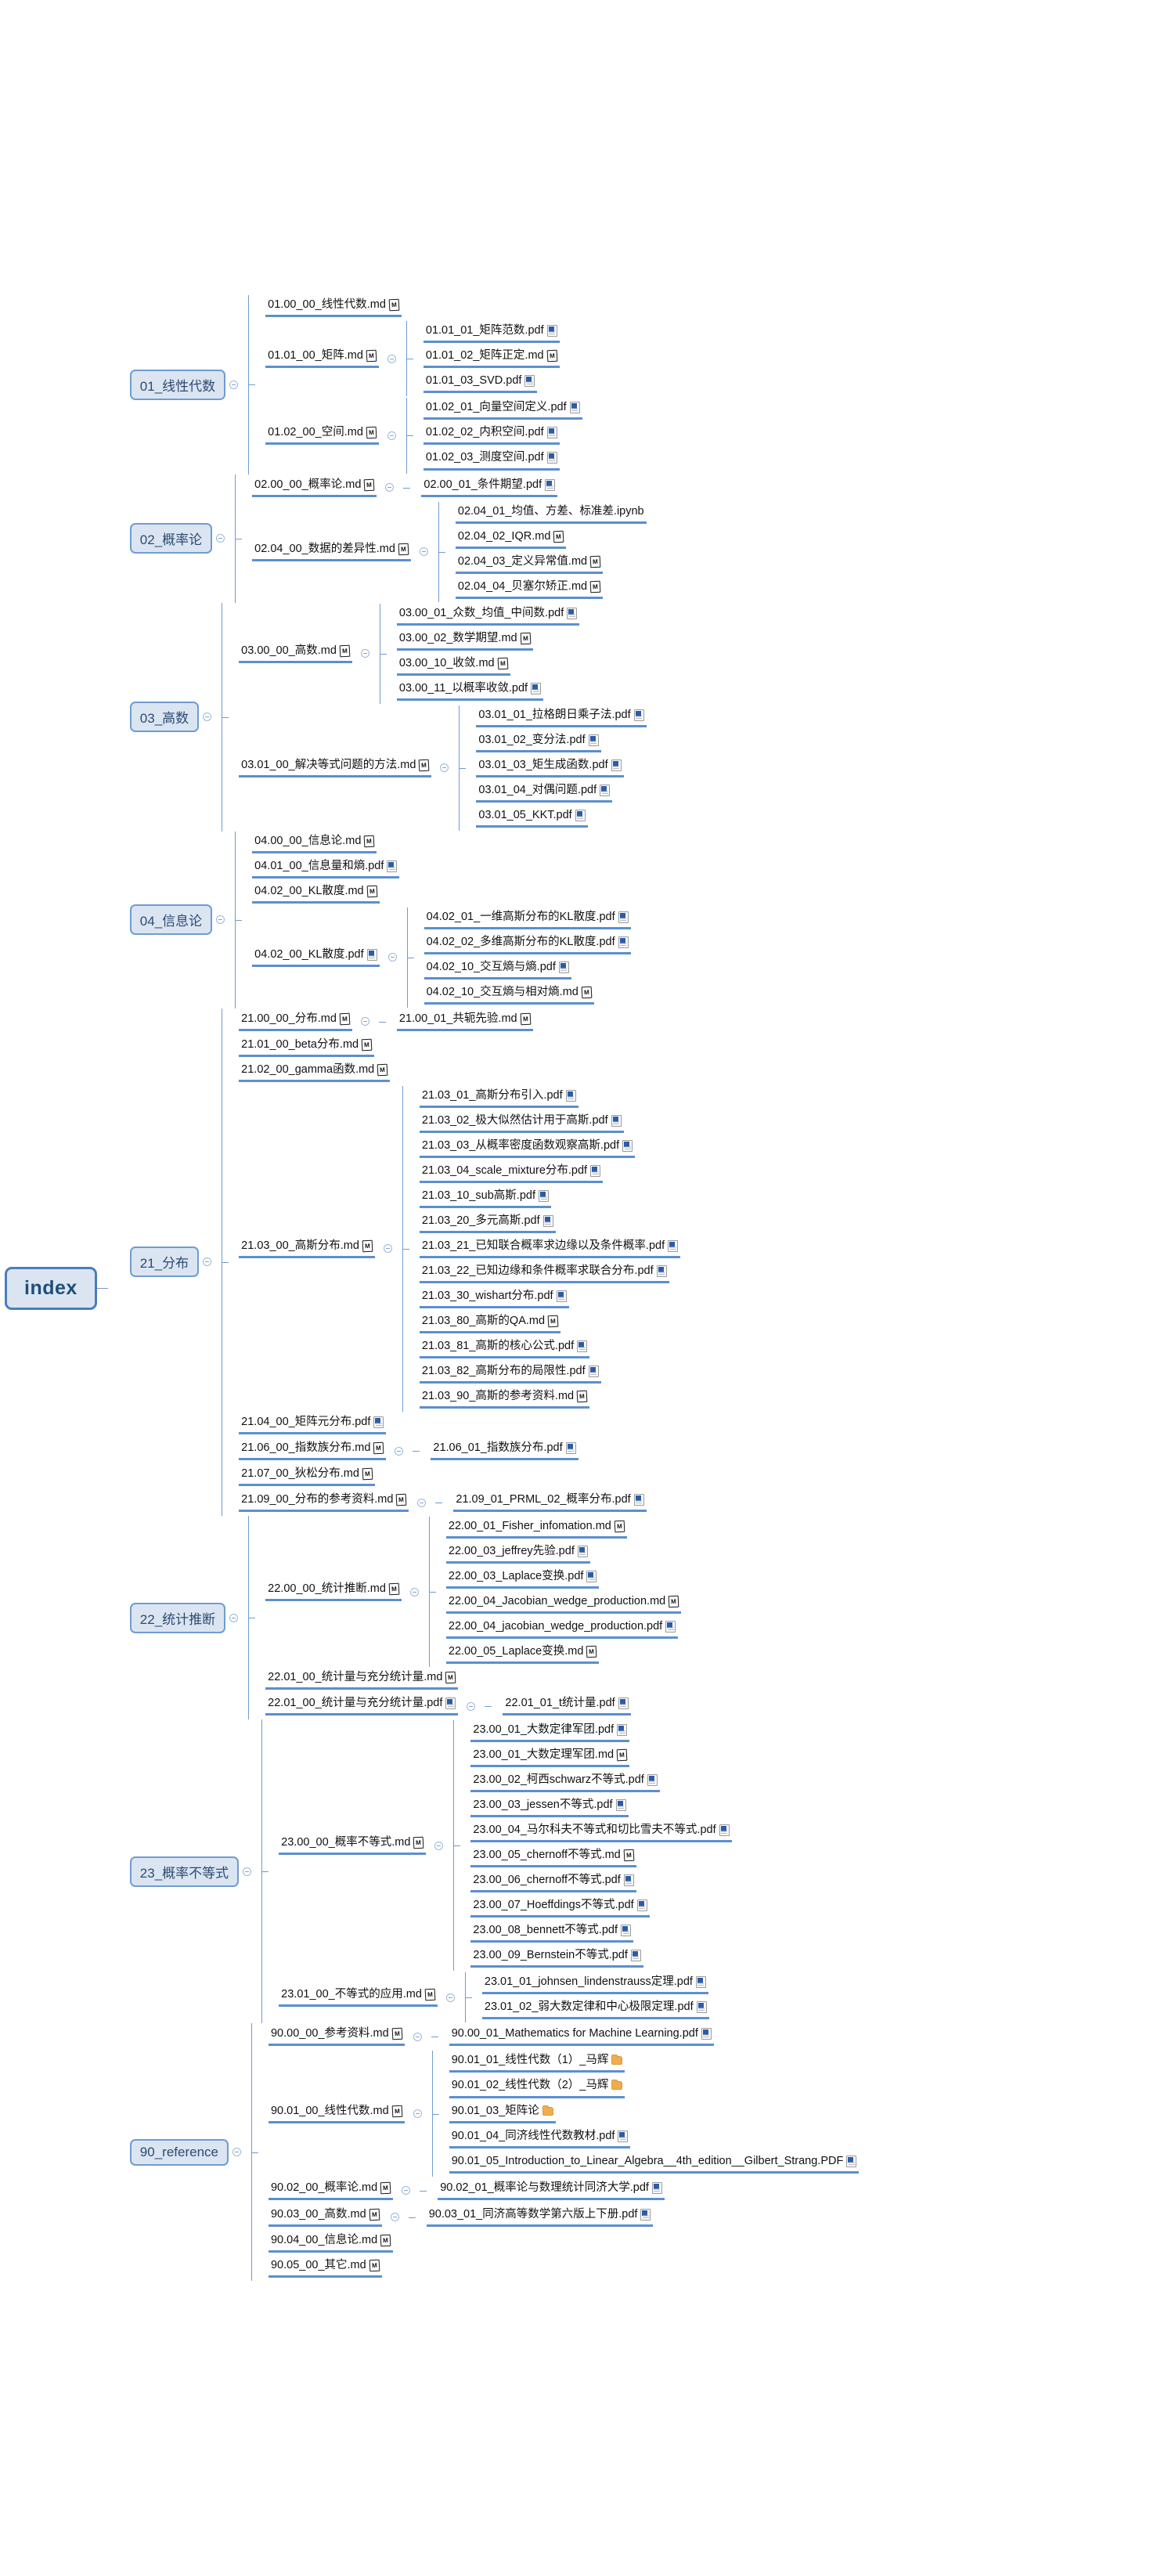 This screenshot has width=1175, height=2576. I want to click on mindmap-leaf: 21.03_10_sub高斯.pdf, so click(485, 1197).